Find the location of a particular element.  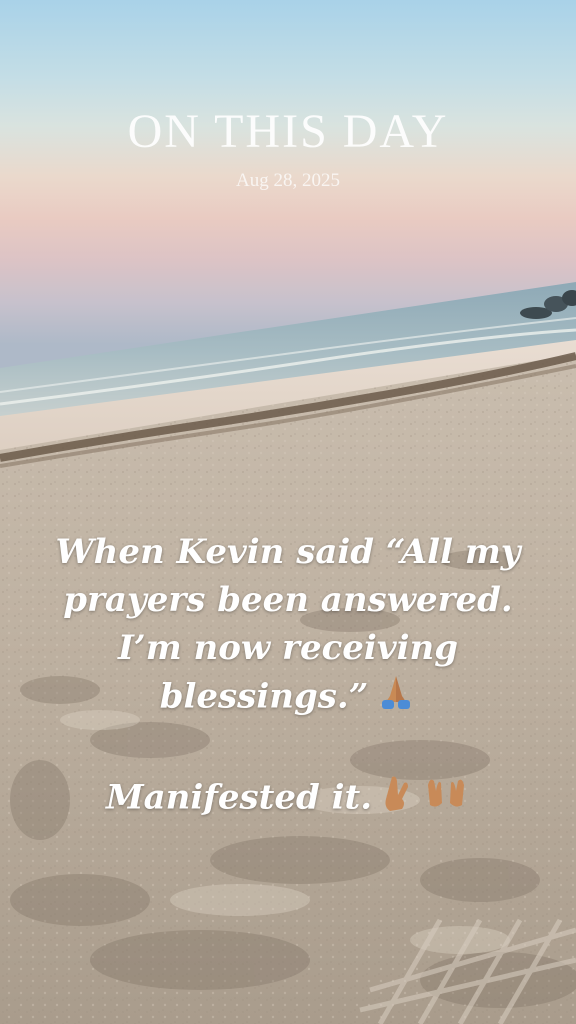

caption-line: When Kevin said “All my is located at coordinates (288, 552).